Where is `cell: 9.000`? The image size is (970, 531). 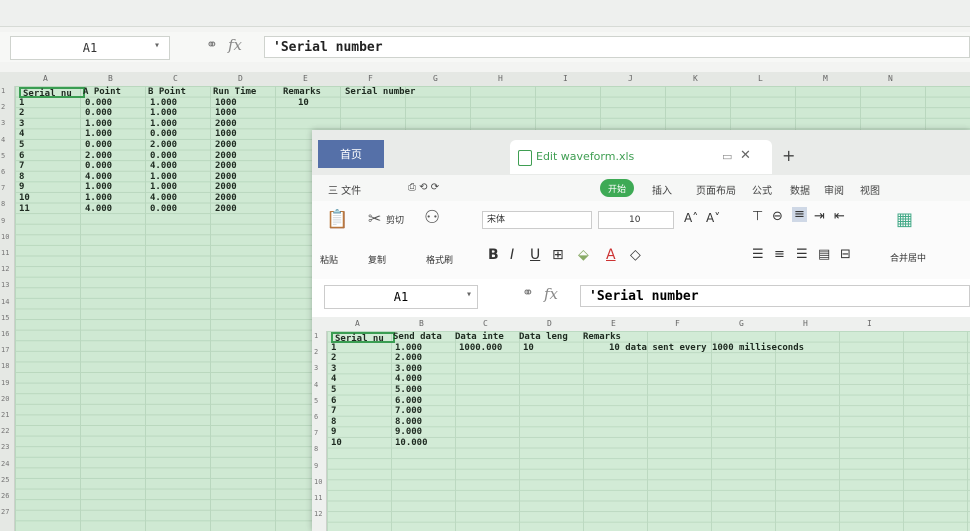 cell: 9.000 is located at coordinates (408, 432).